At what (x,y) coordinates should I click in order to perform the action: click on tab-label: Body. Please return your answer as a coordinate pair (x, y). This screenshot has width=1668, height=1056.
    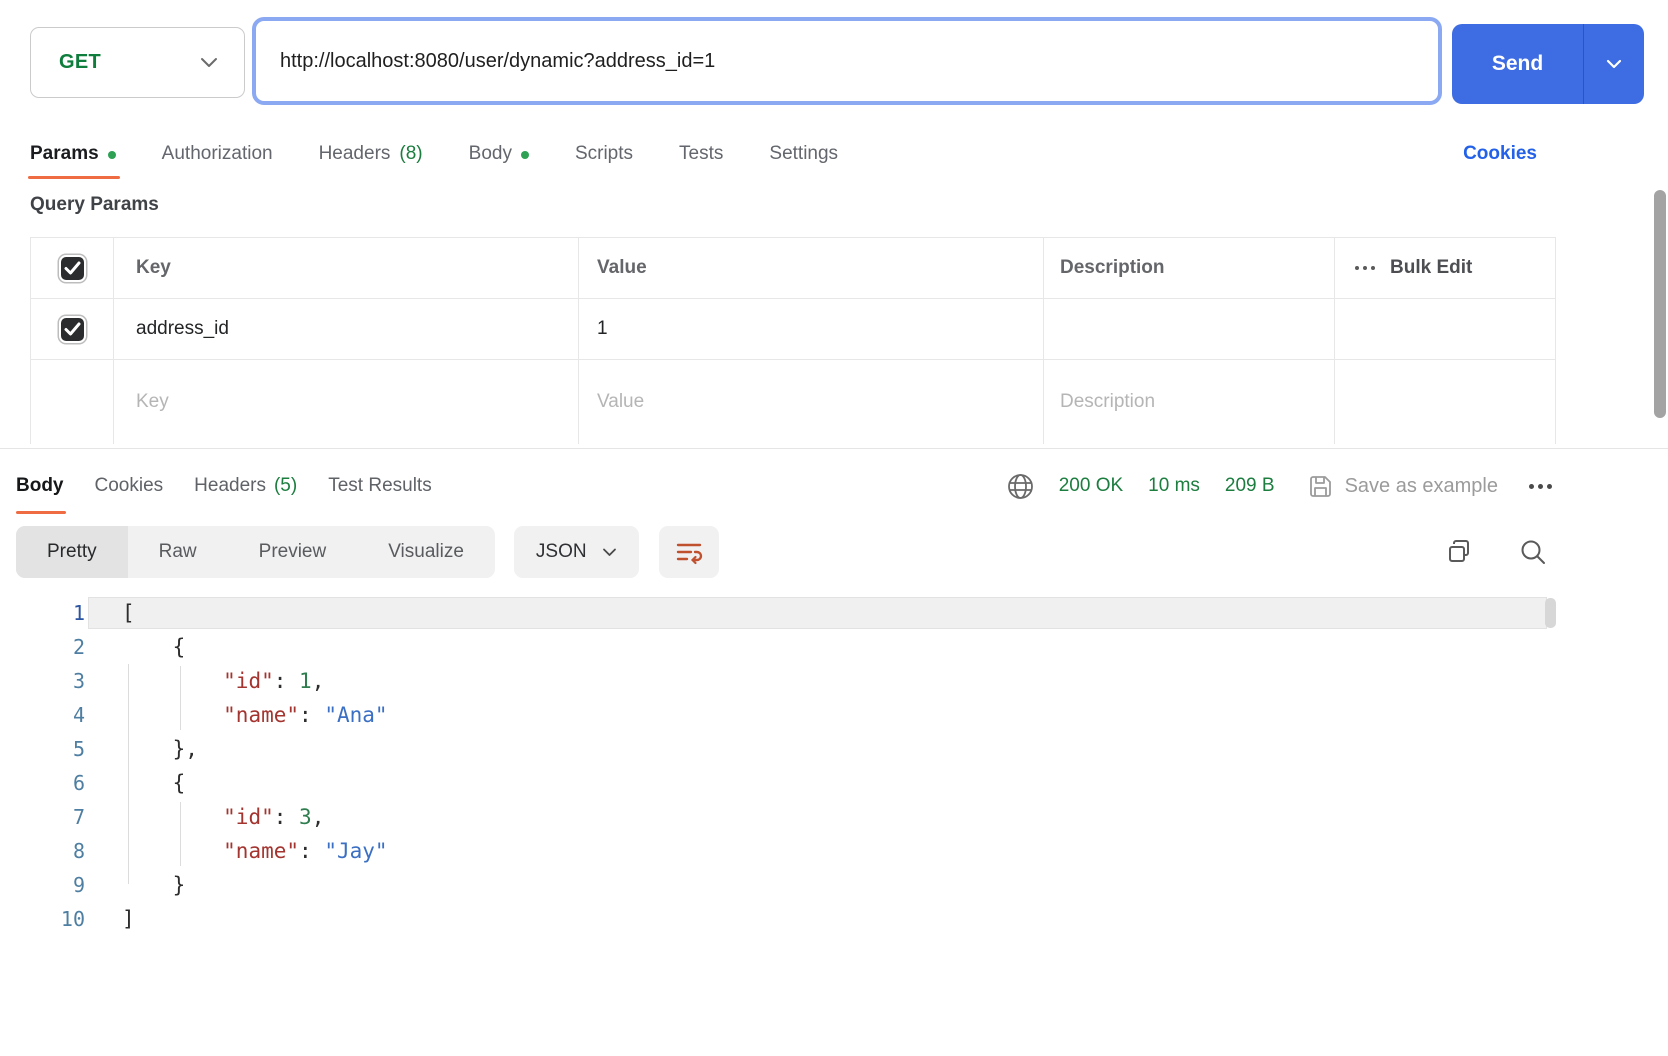
    Looking at the image, I should click on (490, 153).